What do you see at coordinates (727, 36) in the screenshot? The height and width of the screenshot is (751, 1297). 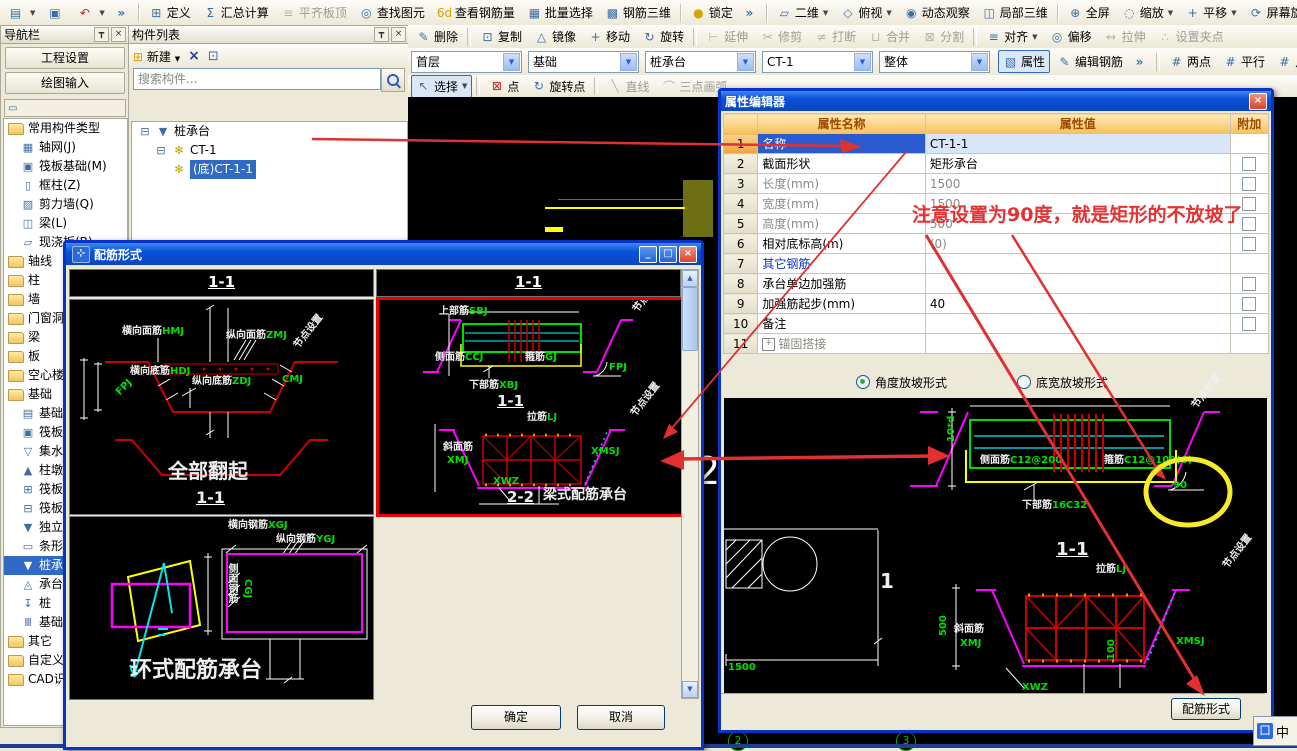 I see `toolbar-button: ⊢ 延伸 ▼` at bounding box center [727, 36].